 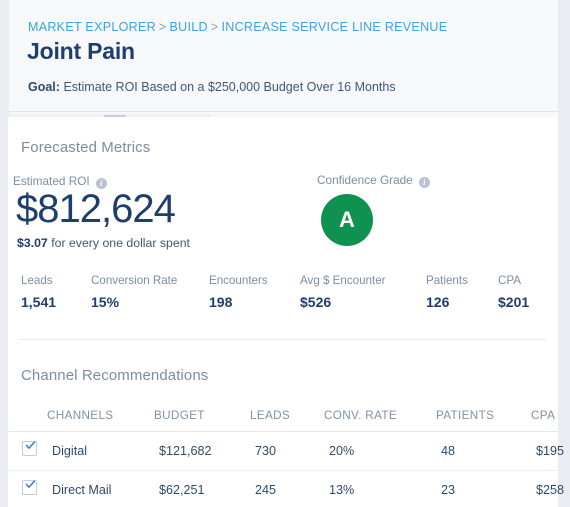 I want to click on channel-recommendations-title: Channel Recommendations, so click(x=115, y=375).